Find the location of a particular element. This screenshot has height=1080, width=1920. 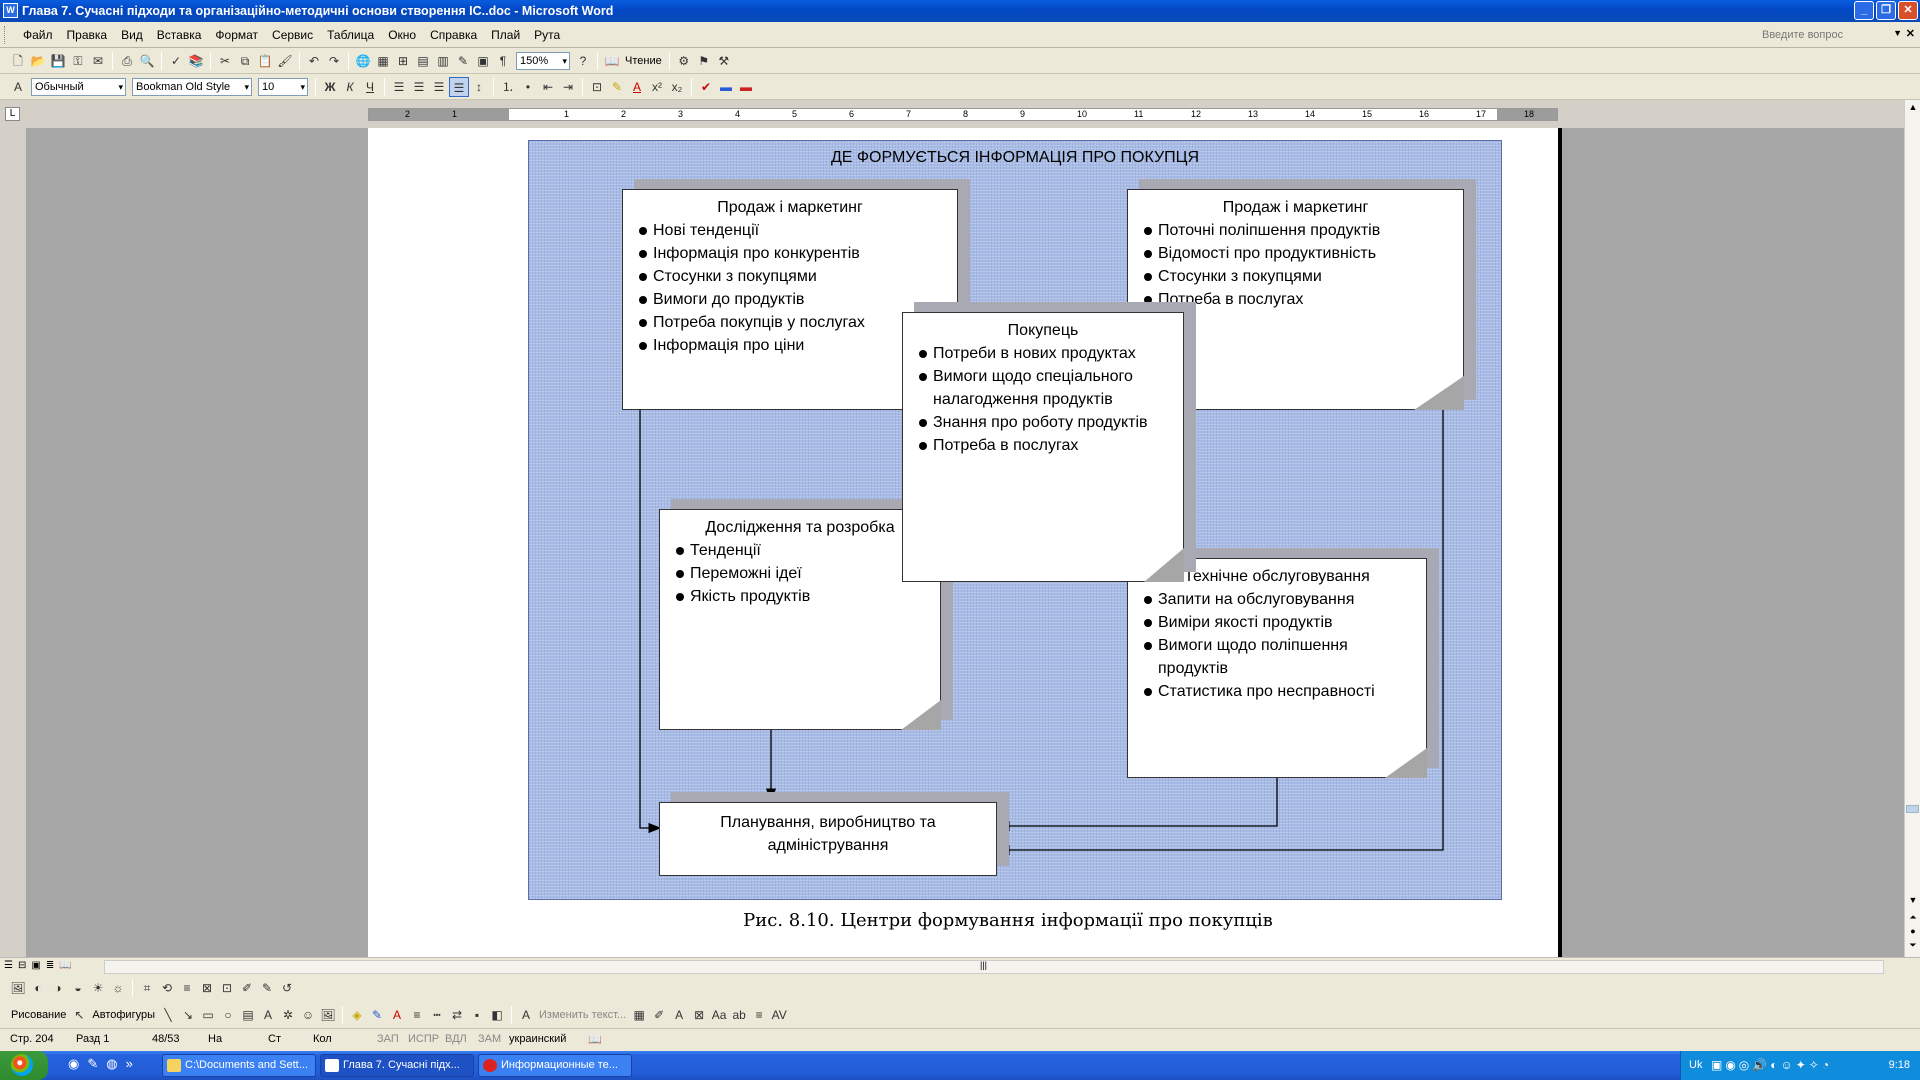

browse-object-icon: ● is located at coordinates (1912, 931).